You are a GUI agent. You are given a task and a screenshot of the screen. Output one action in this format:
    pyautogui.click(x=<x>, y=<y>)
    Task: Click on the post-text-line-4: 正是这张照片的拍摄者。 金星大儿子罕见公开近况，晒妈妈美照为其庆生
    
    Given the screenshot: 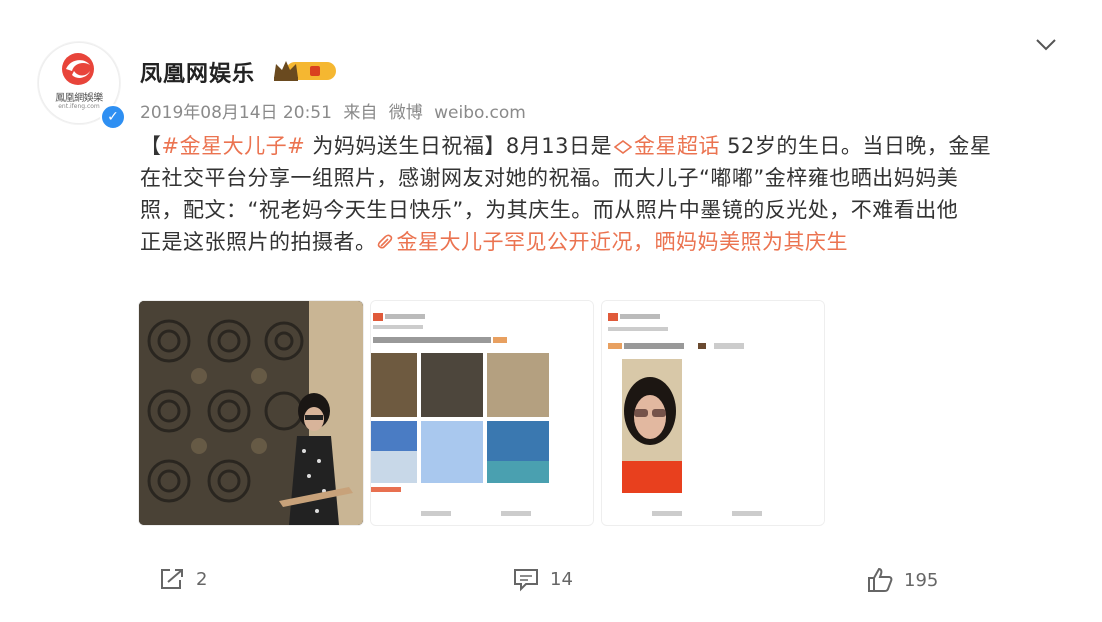 What is the action you would take?
    pyautogui.click(x=494, y=242)
    